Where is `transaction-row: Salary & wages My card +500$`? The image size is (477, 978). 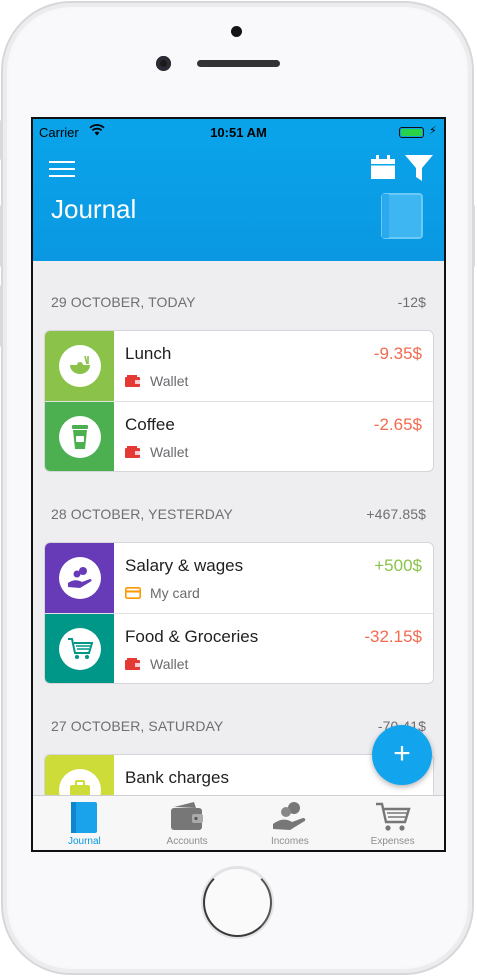 transaction-row: Salary & wages My card +500$ is located at coordinates (239, 578).